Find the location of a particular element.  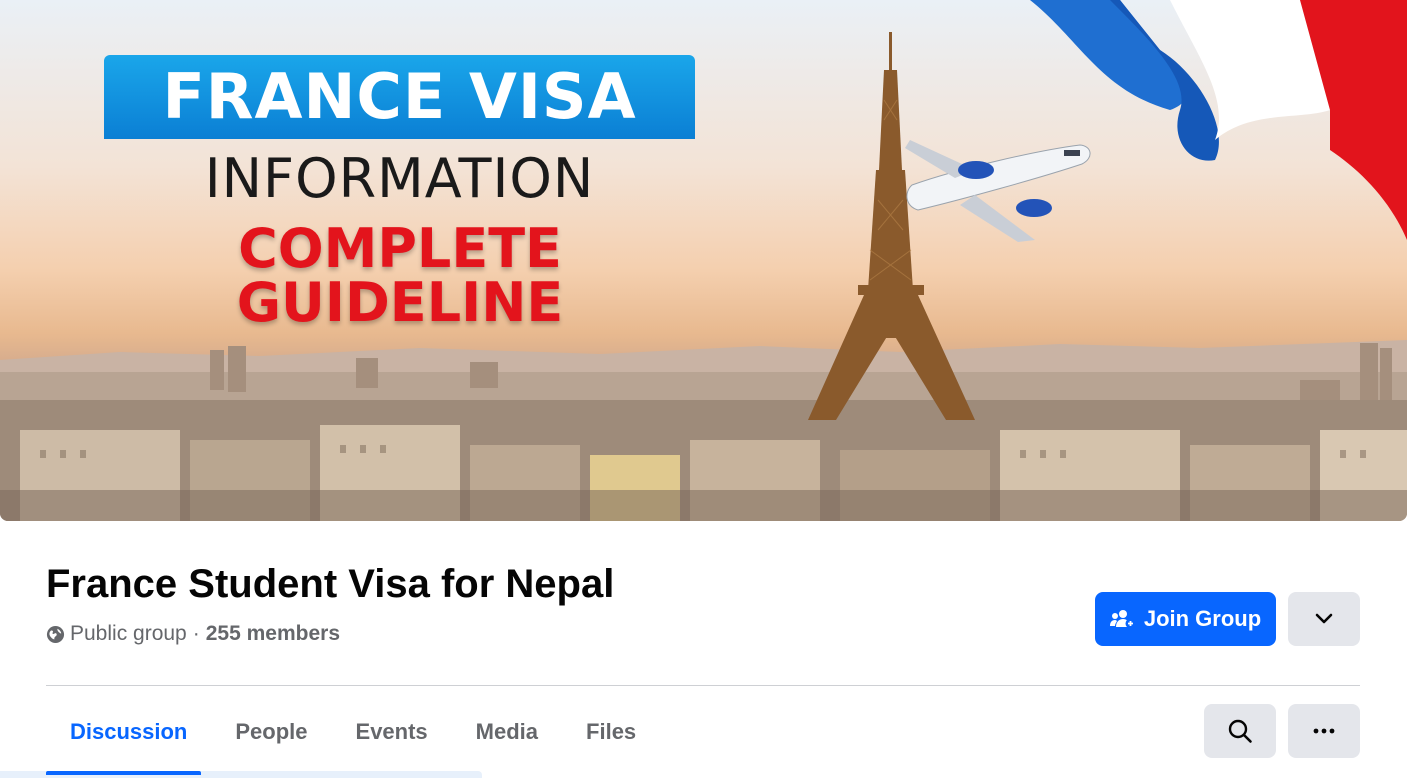

group-meta: Public group · 255 members is located at coordinates (193, 634).